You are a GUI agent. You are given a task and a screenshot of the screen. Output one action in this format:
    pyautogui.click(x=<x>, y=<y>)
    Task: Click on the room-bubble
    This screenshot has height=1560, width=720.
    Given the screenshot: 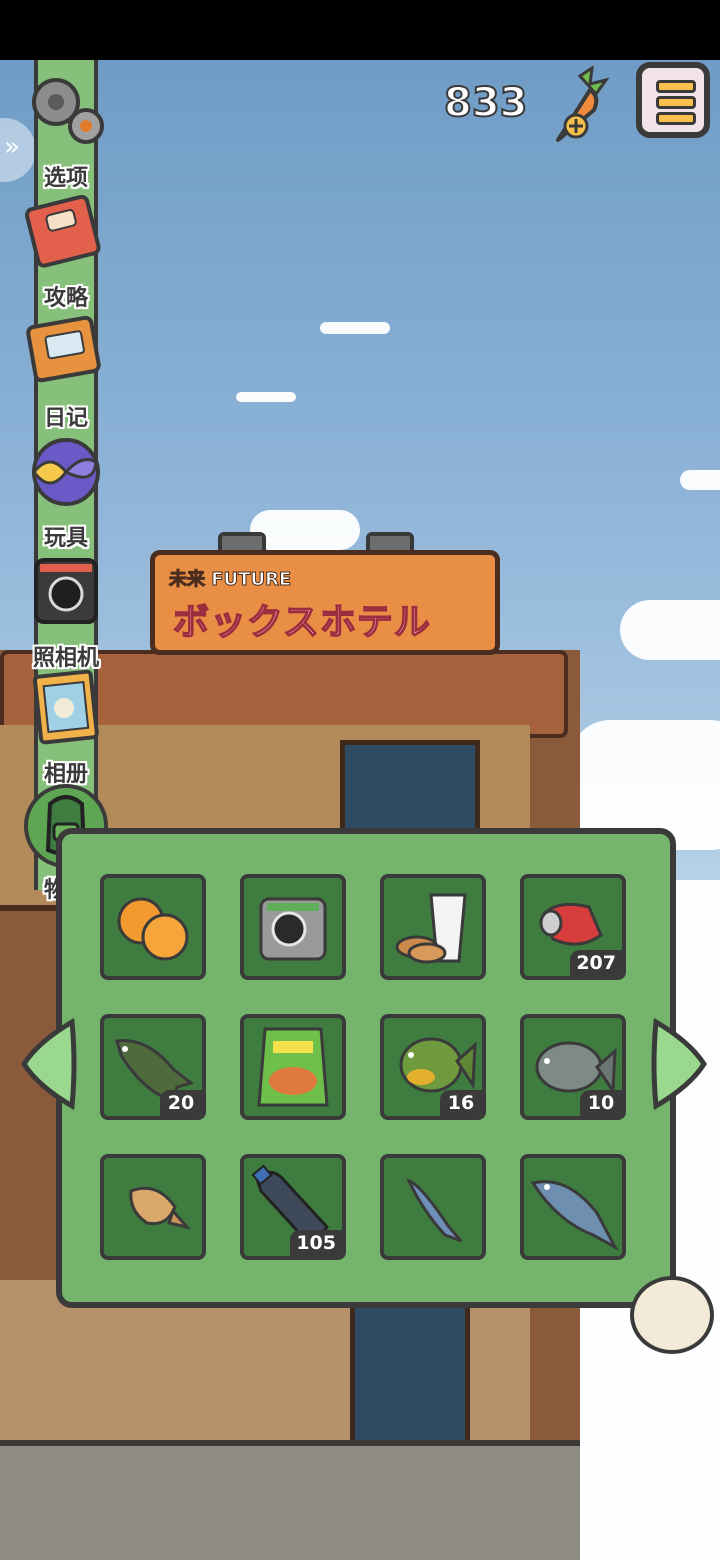 What is the action you would take?
    pyautogui.click(x=672, y=1315)
    